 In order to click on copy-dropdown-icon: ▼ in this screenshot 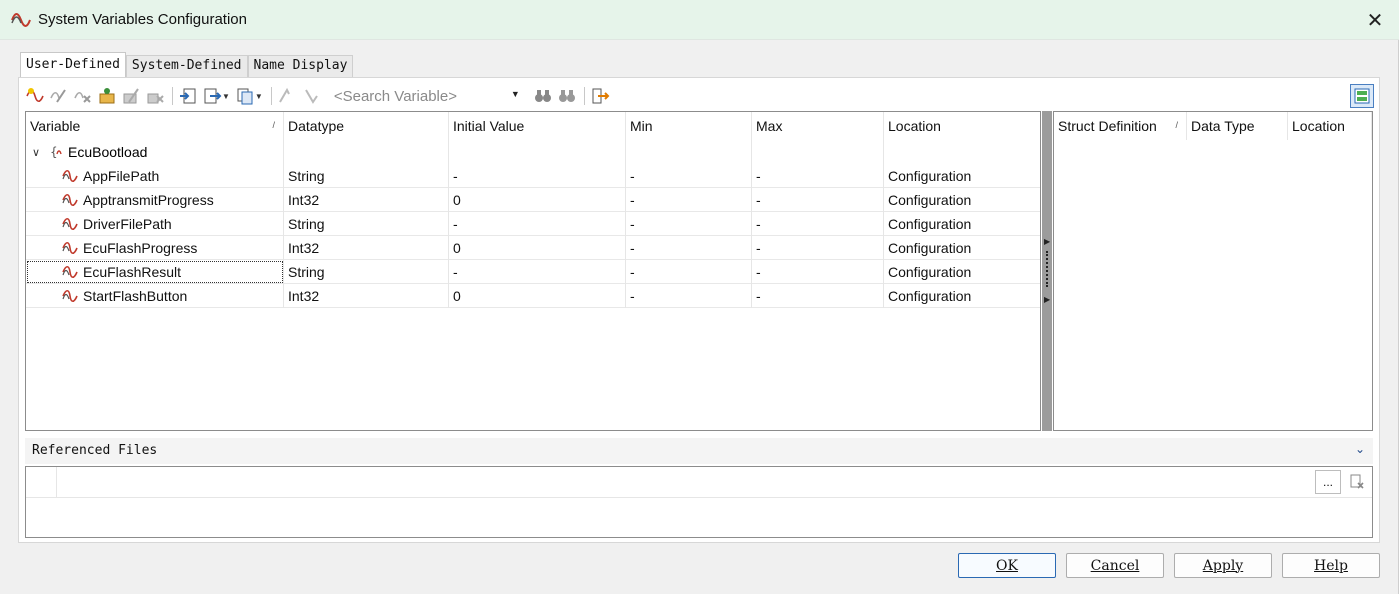, I will do `click(259, 96)`.